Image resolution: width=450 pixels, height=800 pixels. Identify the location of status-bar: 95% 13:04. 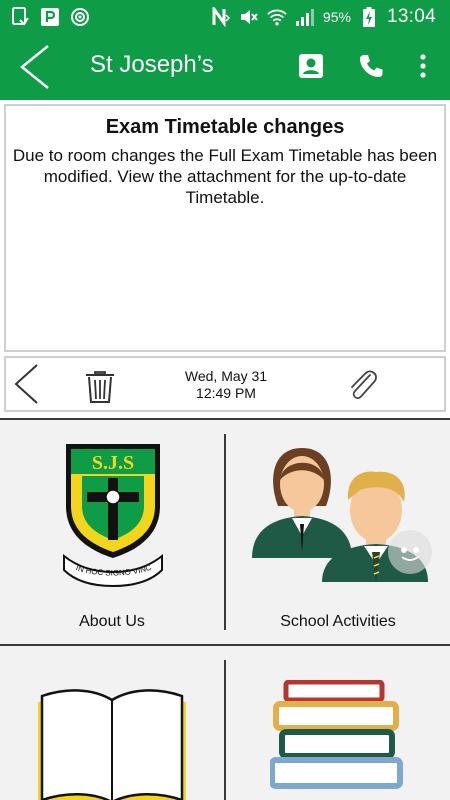
(225, 16).